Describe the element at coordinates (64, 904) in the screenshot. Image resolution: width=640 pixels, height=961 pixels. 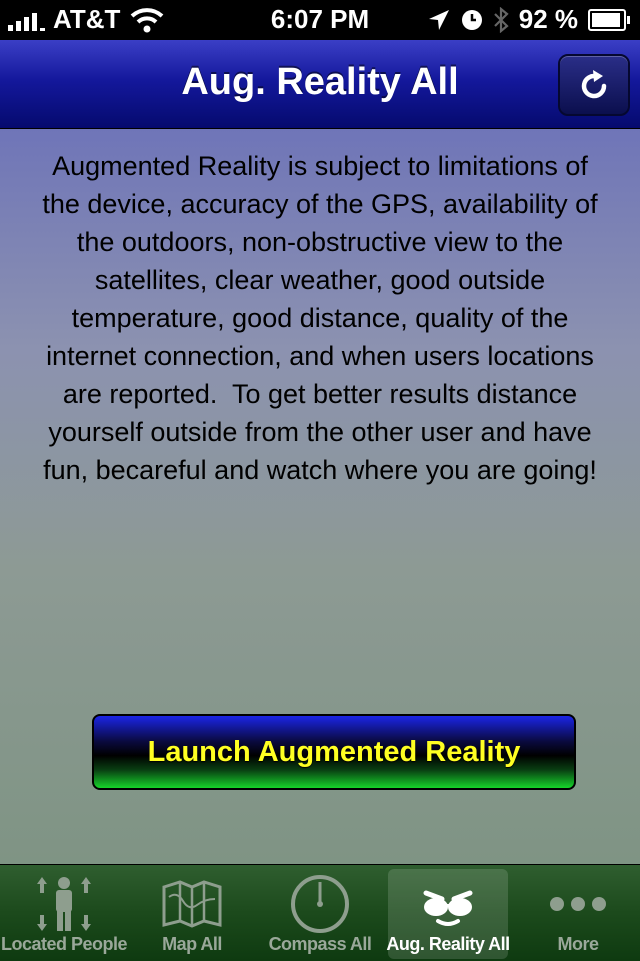
I see `people-icon` at that location.